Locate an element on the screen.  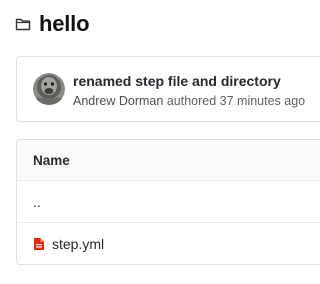
commit-time: 37 minutes ago is located at coordinates (262, 101).